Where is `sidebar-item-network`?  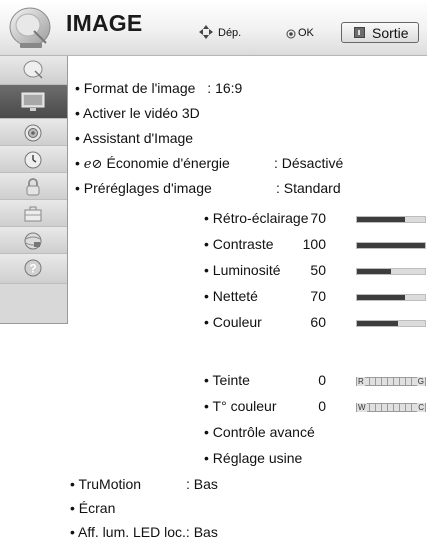
sidebar-item-network is located at coordinates (33, 240).